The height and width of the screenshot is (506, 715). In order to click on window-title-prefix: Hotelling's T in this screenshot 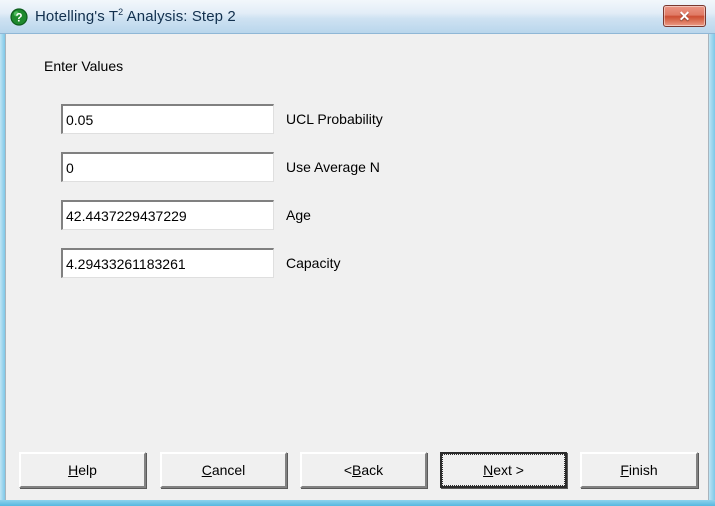, I will do `click(77, 16)`.